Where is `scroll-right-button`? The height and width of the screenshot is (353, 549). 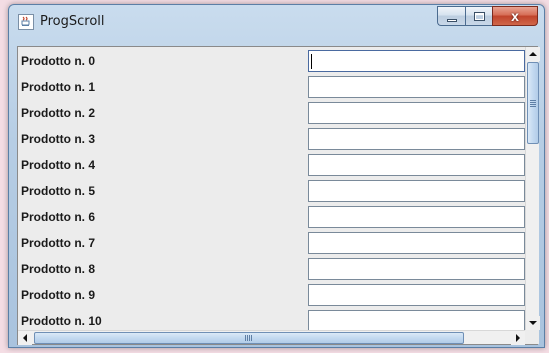
scroll-right-button is located at coordinates (518, 338).